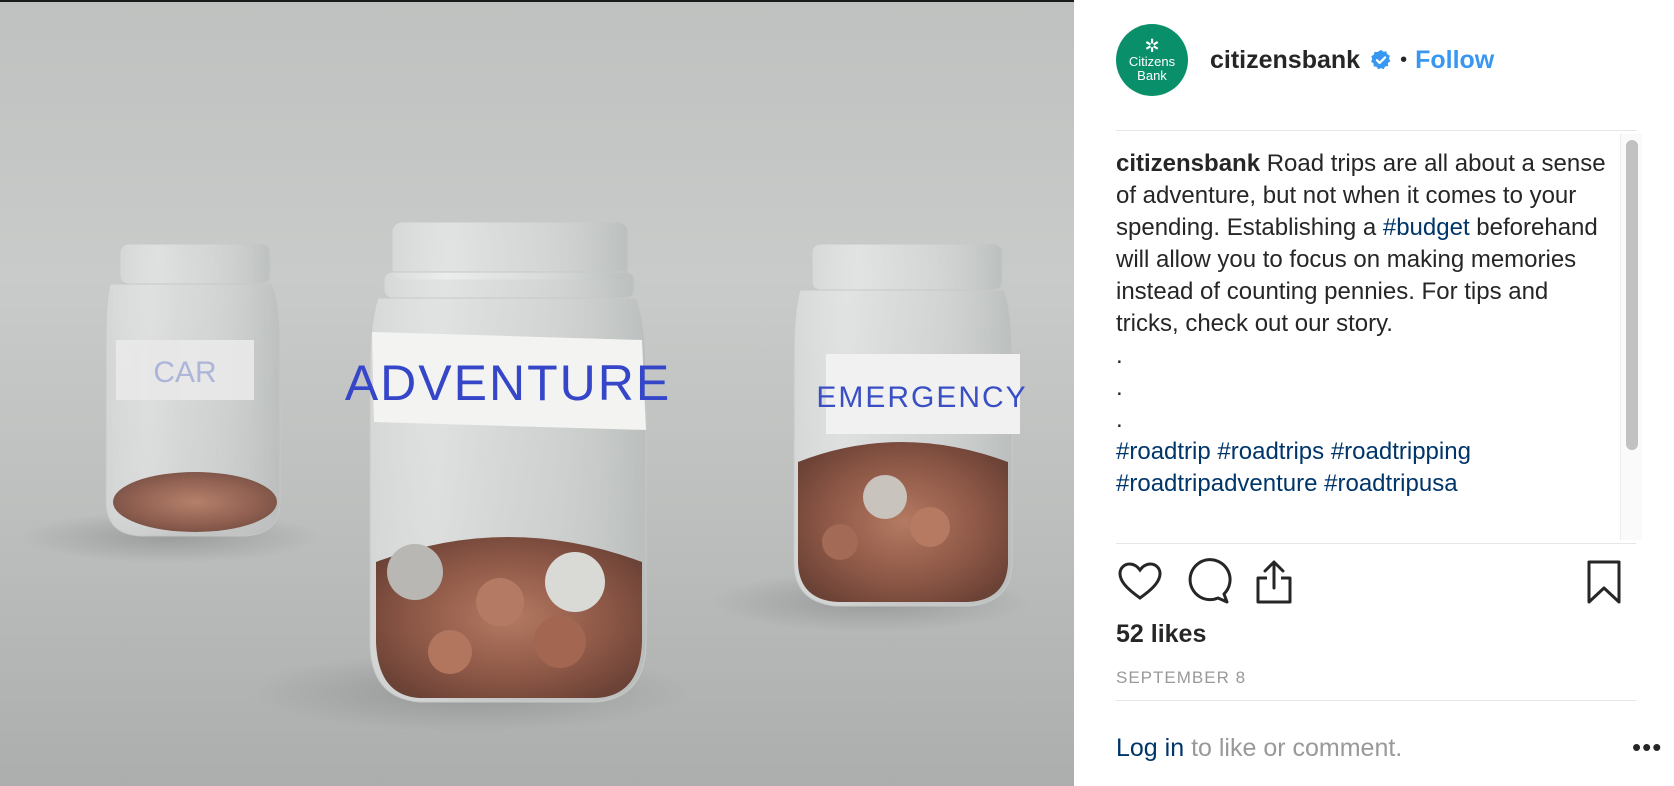  I want to click on caption-scrollbar, so click(1631, 337).